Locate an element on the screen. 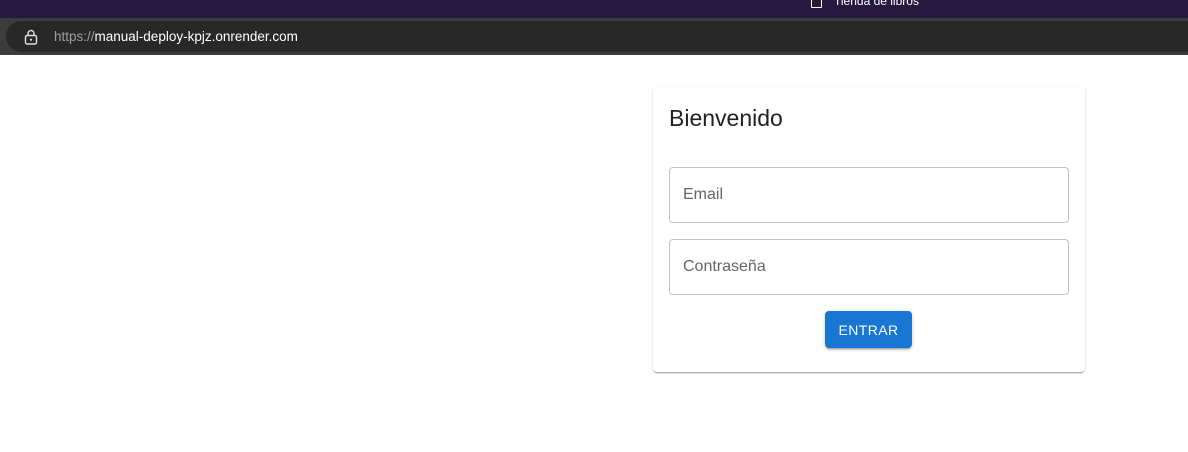  password-field is located at coordinates (869, 267).